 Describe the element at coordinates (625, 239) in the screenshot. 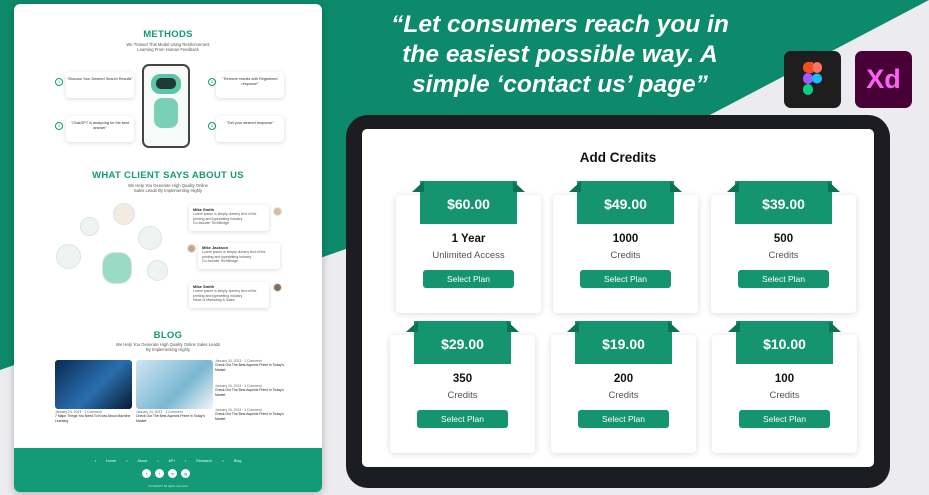

I see `plan-amount: 1000` at that location.